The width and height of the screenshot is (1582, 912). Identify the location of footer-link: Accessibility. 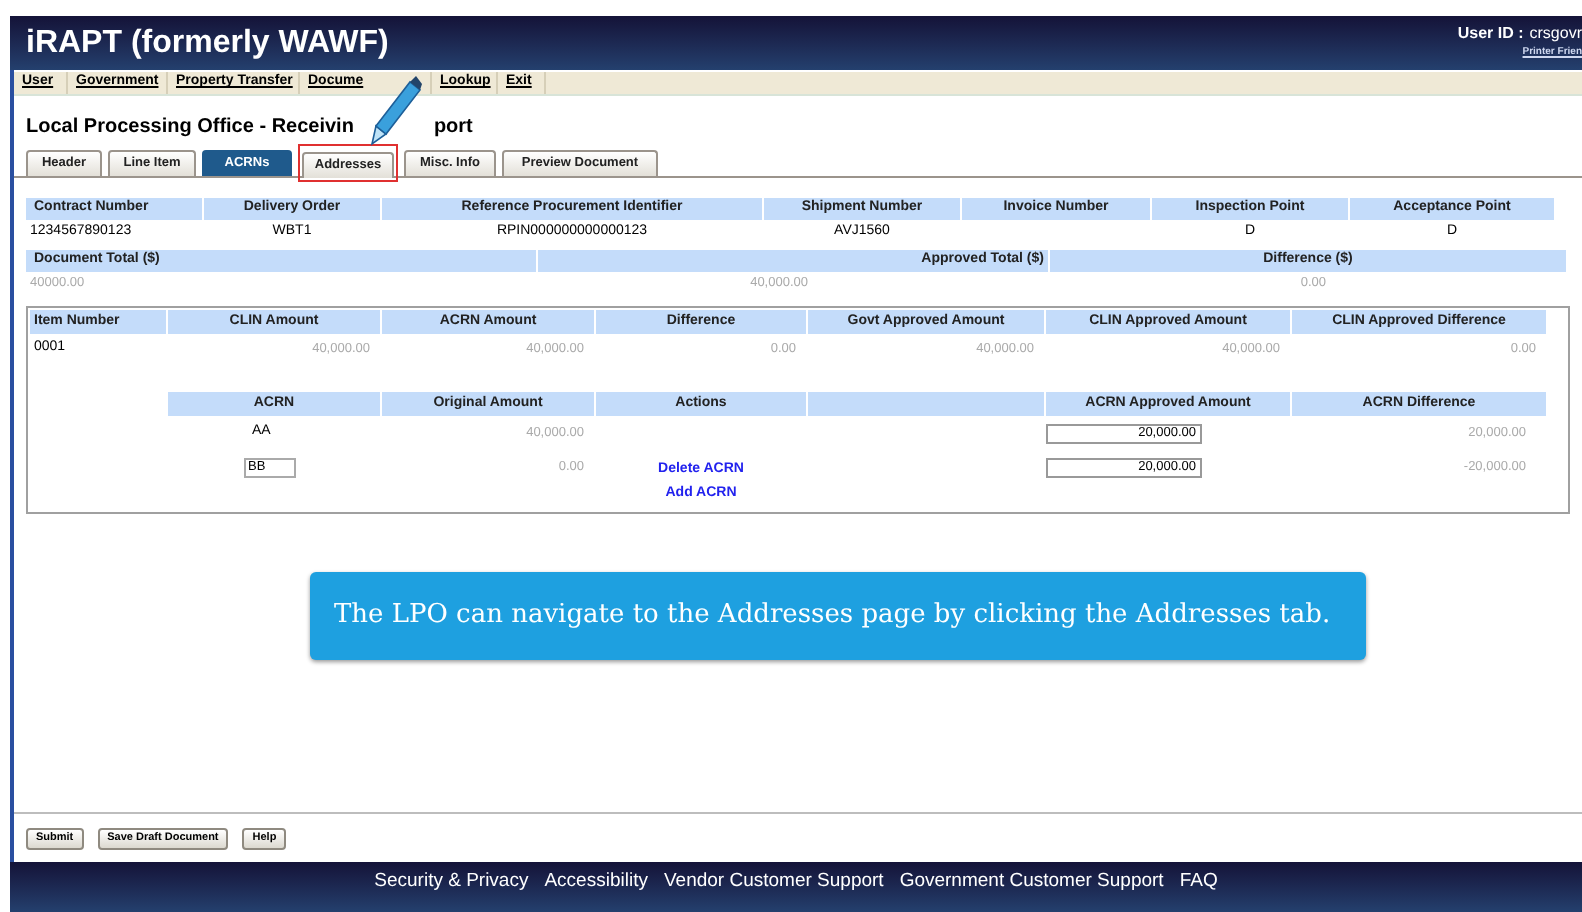
(596, 883).